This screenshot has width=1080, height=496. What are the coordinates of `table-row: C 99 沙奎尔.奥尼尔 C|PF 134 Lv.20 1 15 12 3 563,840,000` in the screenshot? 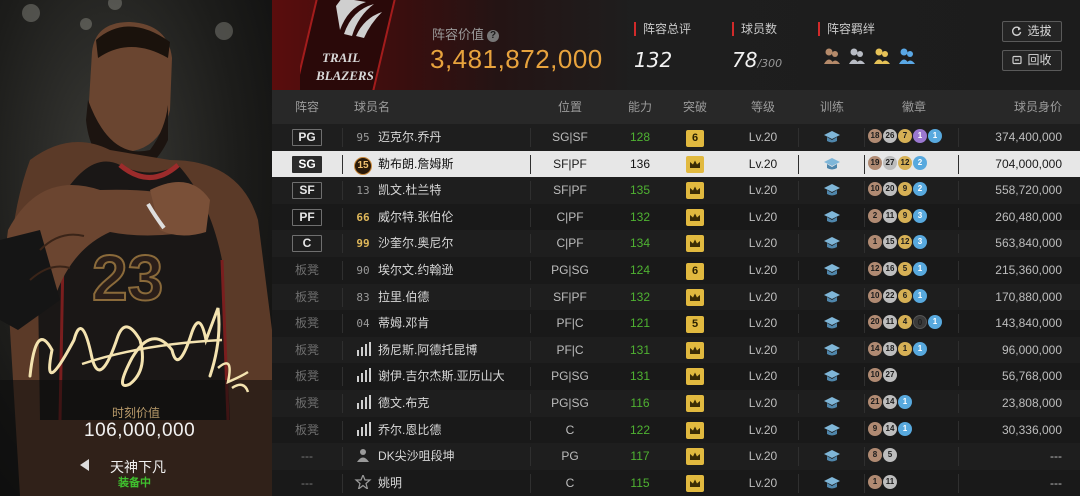 It's located at (676, 243).